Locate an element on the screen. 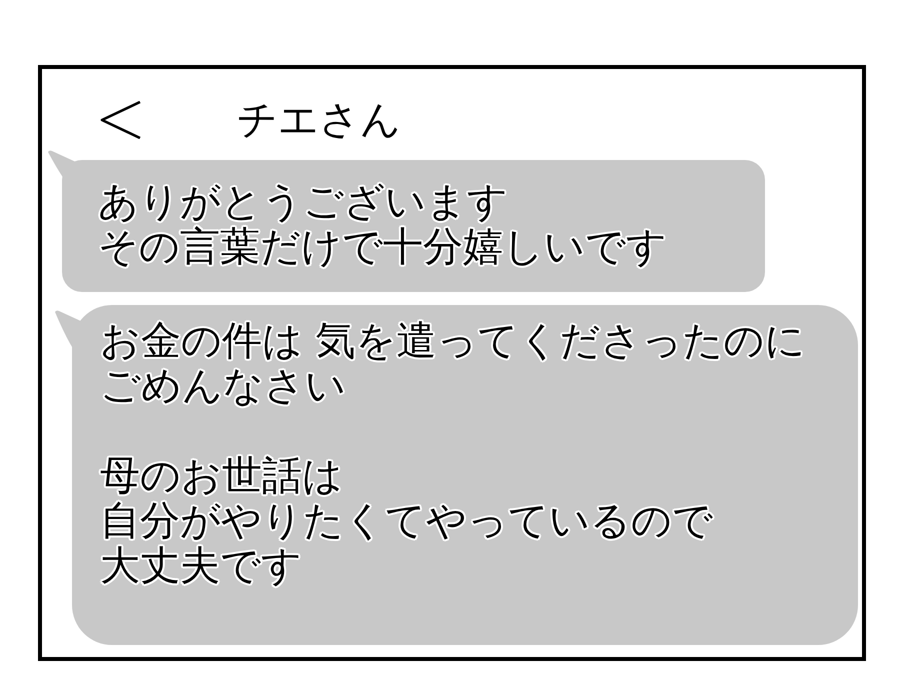 The height and width of the screenshot is (700, 900). message-text: その言葉だけで十分嬉しいです is located at coordinates (382, 247).